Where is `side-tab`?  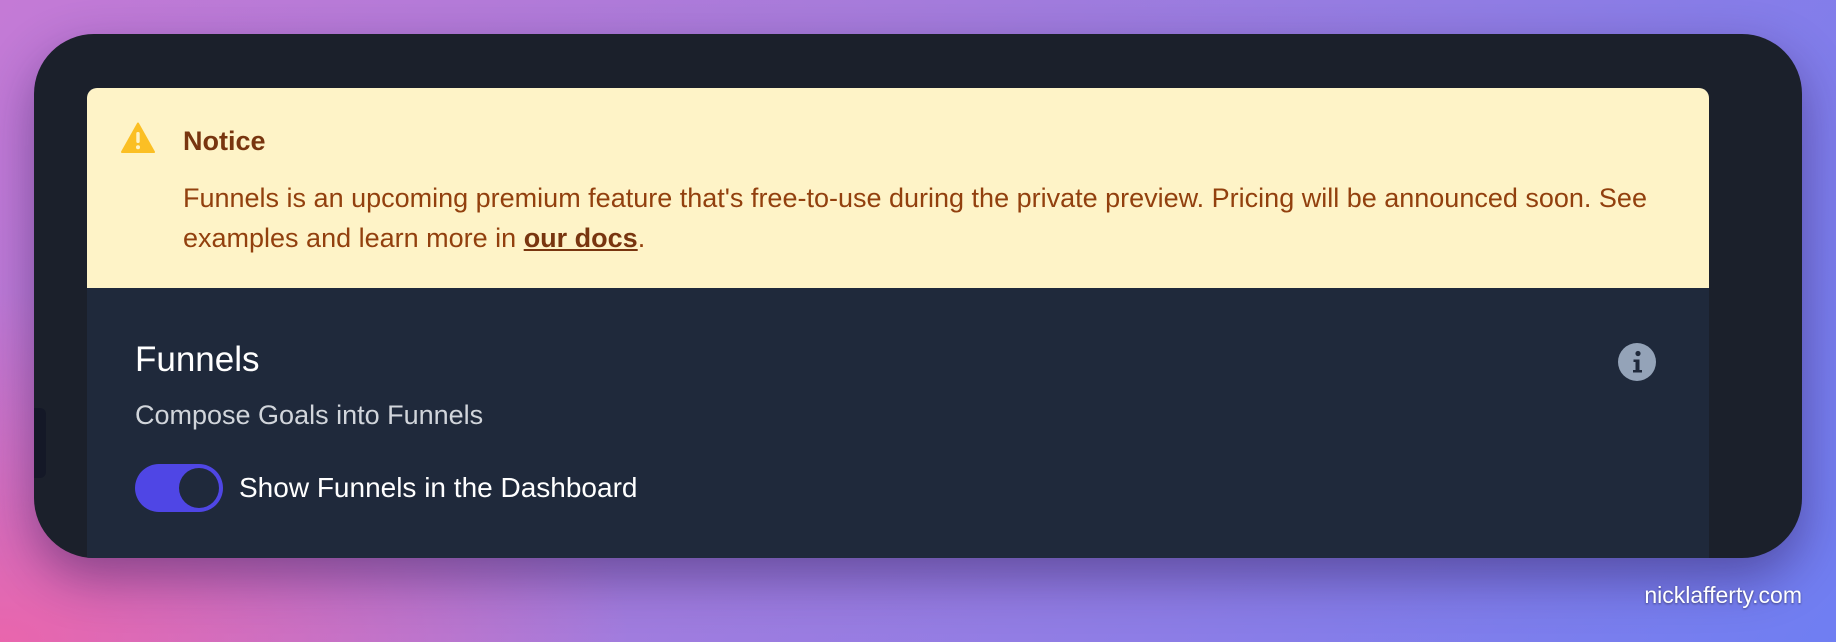 side-tab is located at coordinates (40, 443).